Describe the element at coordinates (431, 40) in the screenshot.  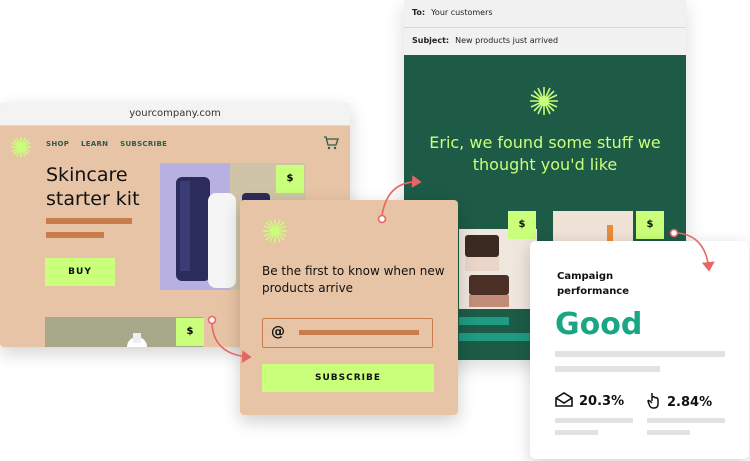
I see `subject-label: Subject:` at that location.